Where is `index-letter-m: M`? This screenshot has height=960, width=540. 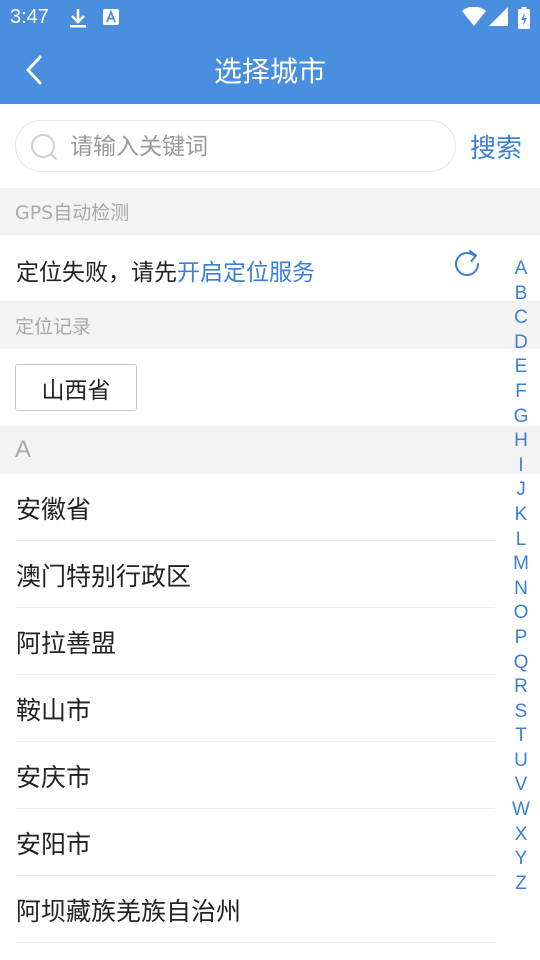
index-letter-m: M is located at coordinates (521, 564).